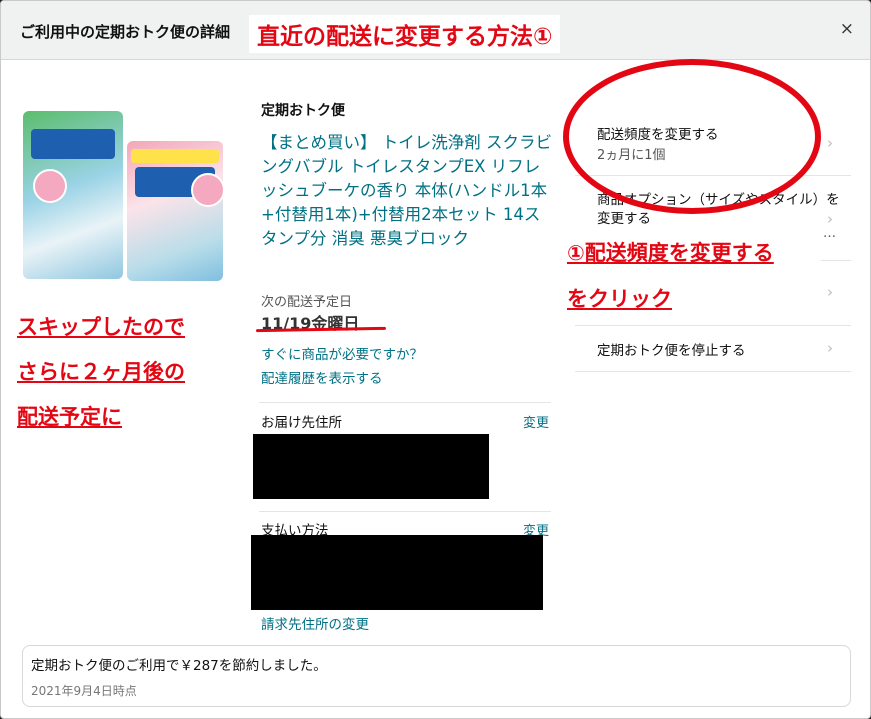 The width and height of the screenshot is (871, 719). I want to click on annotation-note-line1: スキップしたので, so click(101, 327).